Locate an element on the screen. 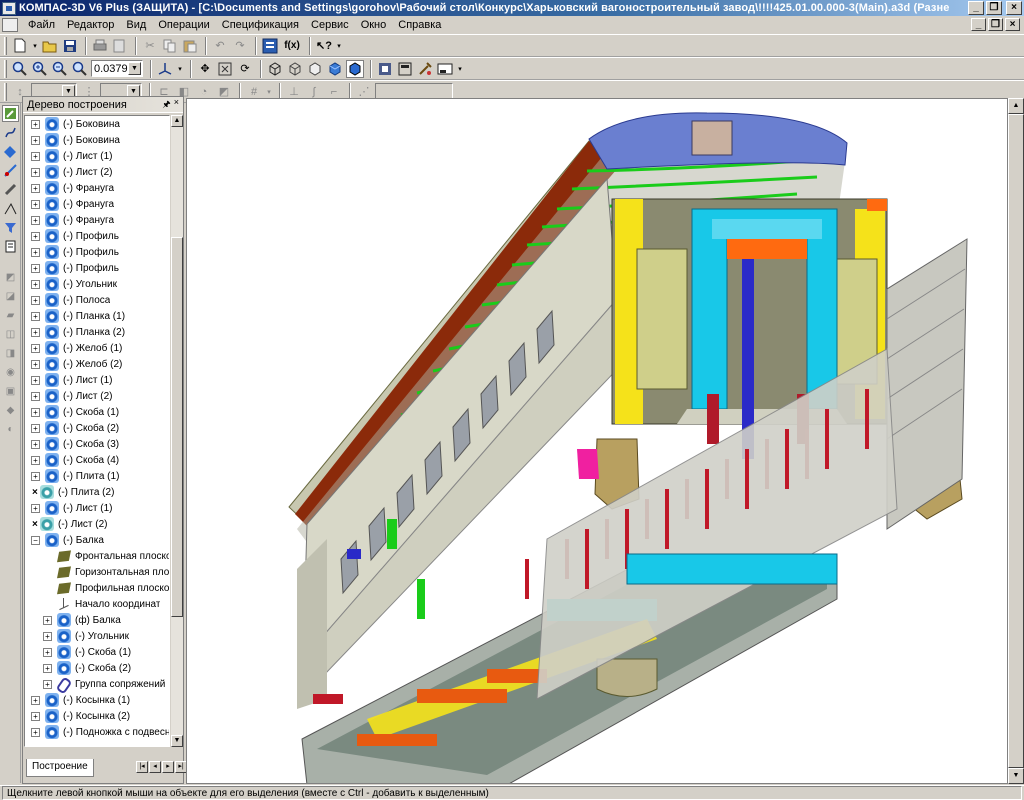 The width and height of the screenshot is (1024, 800). scroll-first-icon: |◂ is located at coordinates (142, 767).